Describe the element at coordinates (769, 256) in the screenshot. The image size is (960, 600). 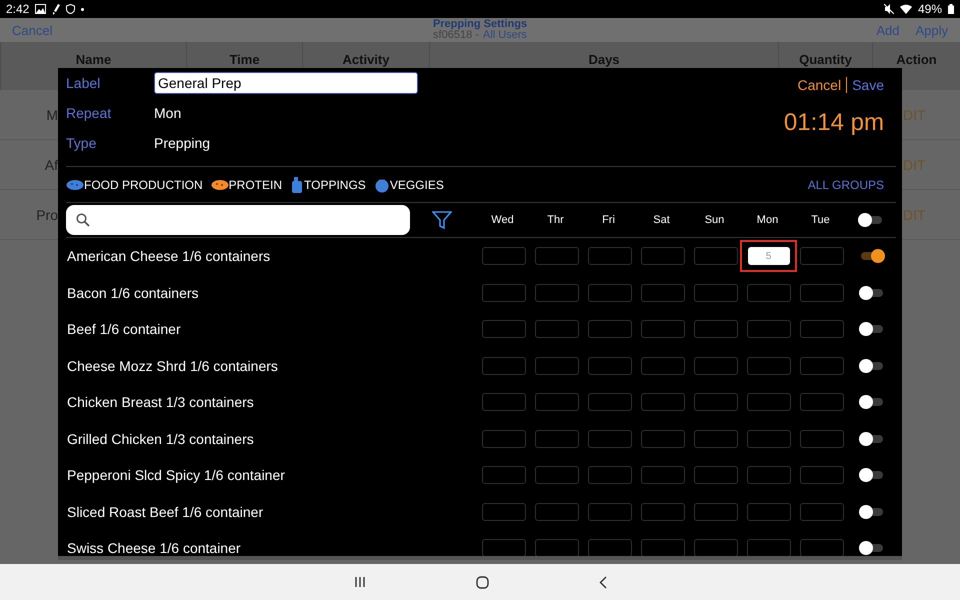
I see `quantity-field: 5` at that location.